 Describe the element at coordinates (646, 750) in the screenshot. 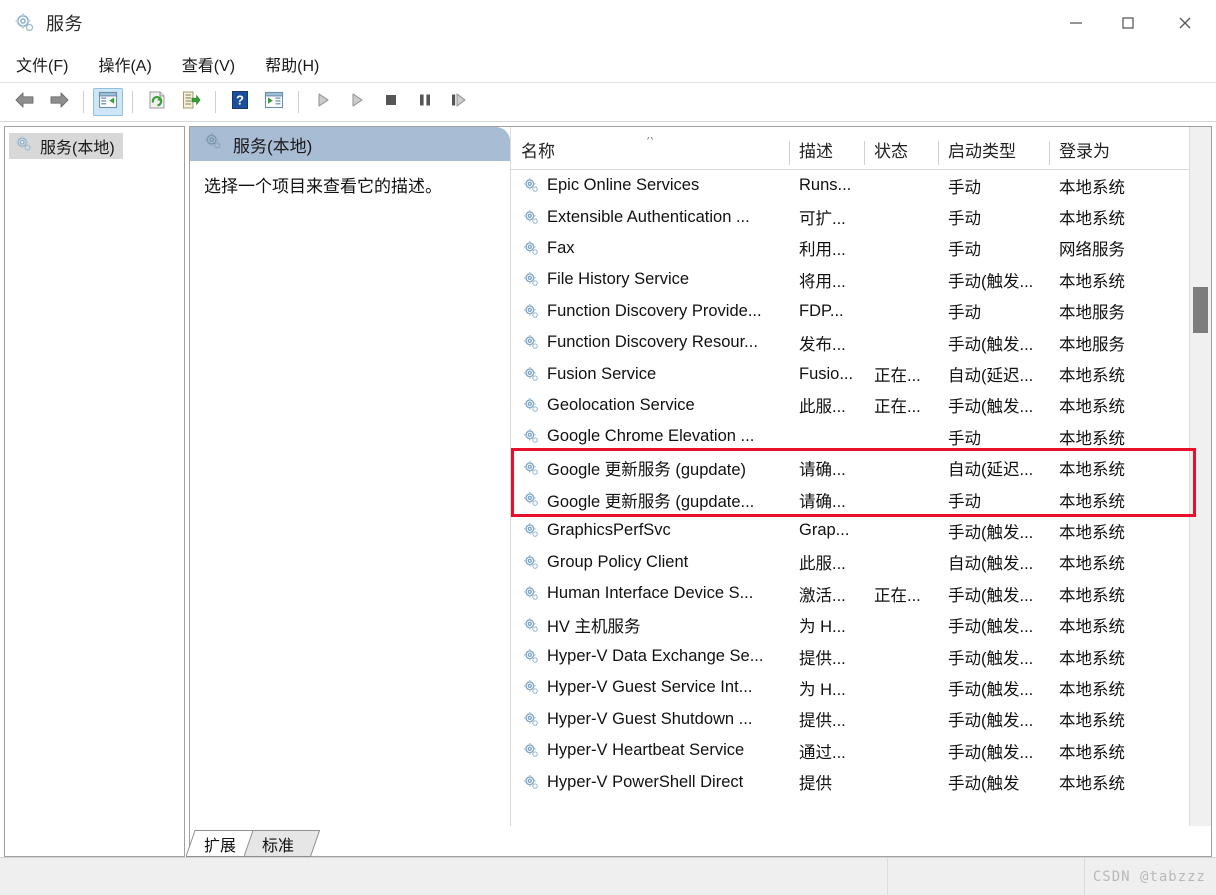

I see `service-name-label: Hyper-V Heartbeat Service` at that location.